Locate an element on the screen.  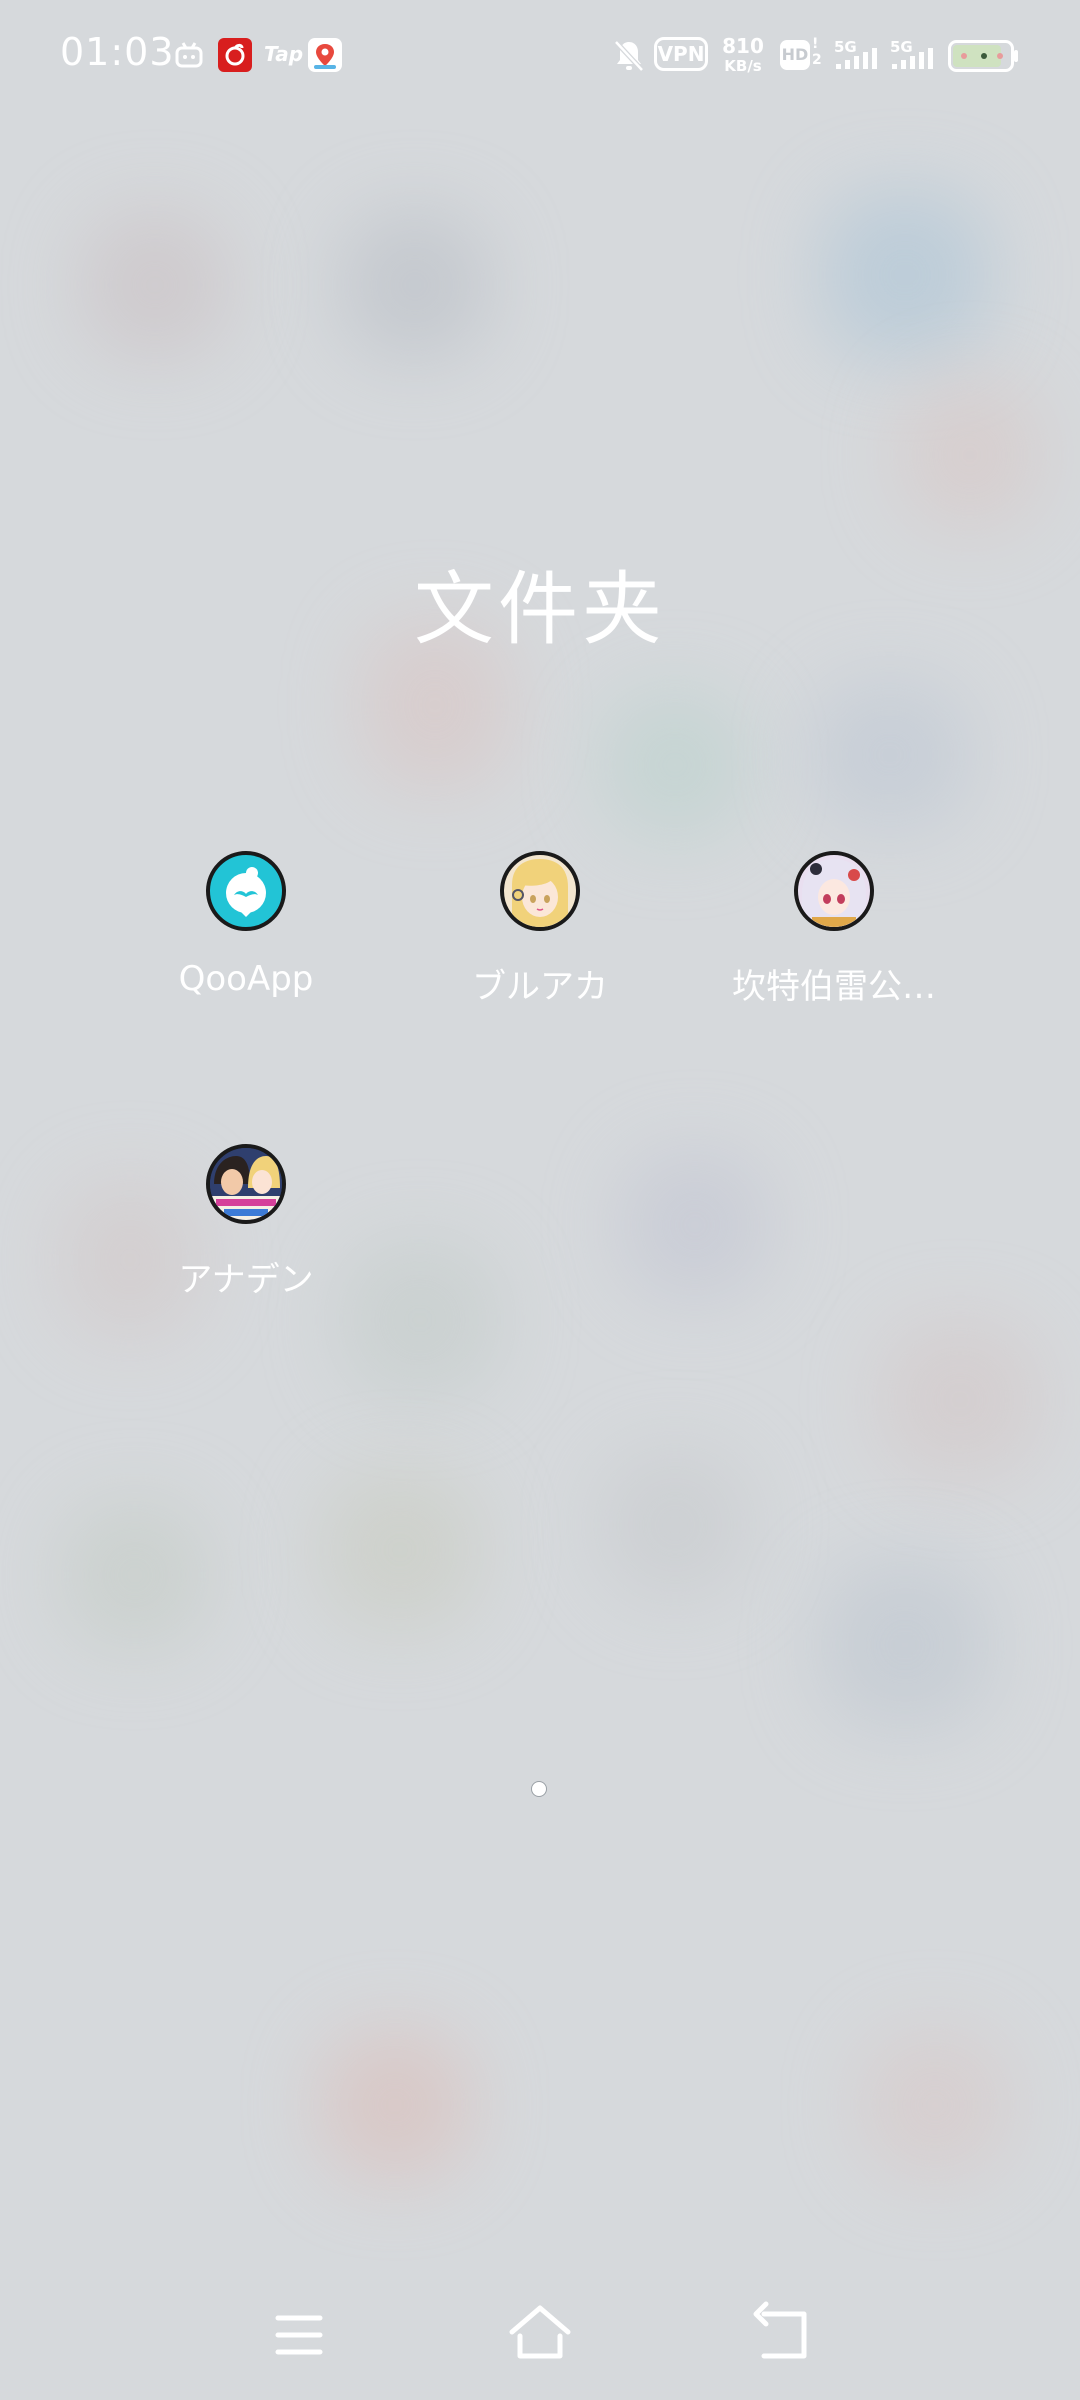
qooapp-icon is located at coordinates (246, 891).